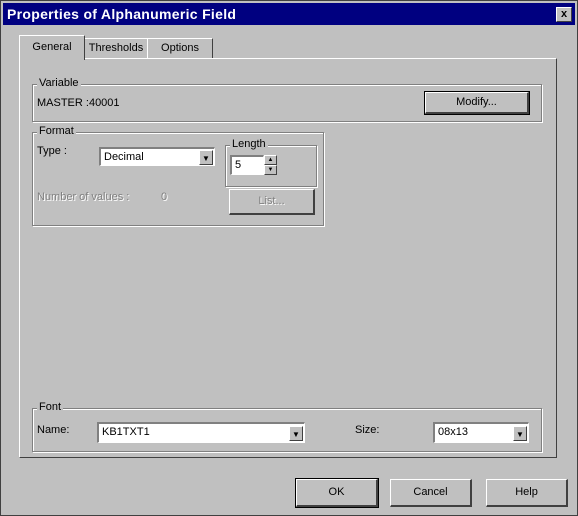 The height and width of the screenshot is (516, 578). What do you see at coordinates (164, 197) in the screenshot?
I see `number-of-values-value: 0` at bounding box center [164, 197].